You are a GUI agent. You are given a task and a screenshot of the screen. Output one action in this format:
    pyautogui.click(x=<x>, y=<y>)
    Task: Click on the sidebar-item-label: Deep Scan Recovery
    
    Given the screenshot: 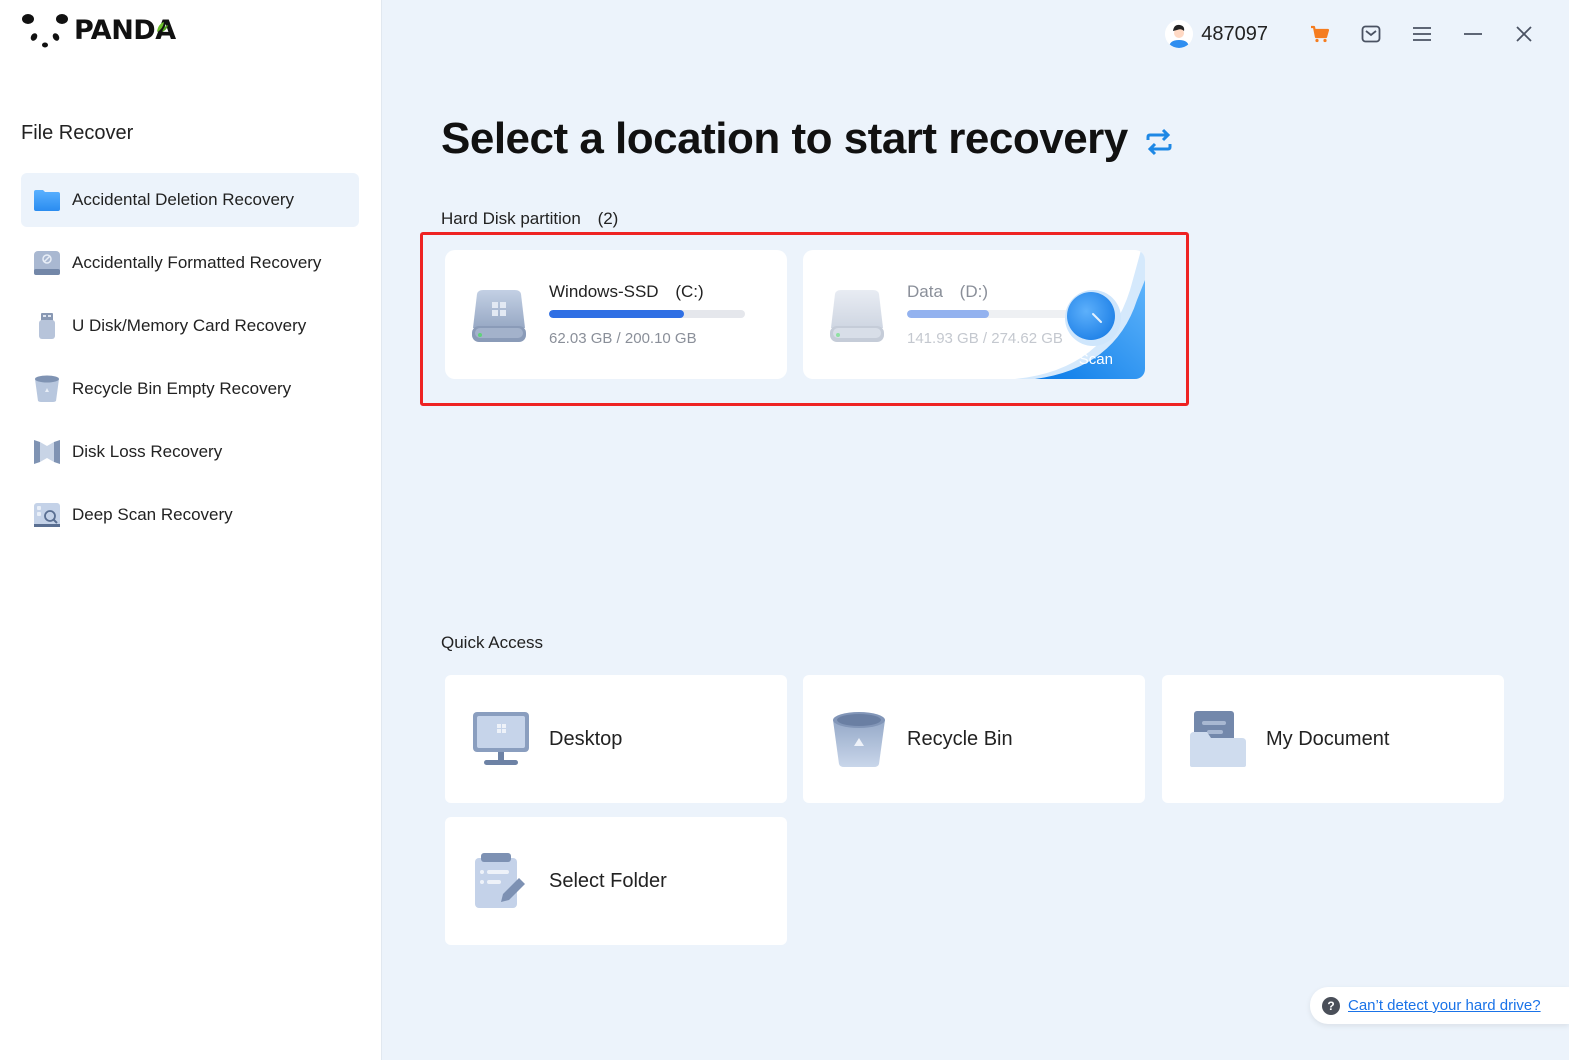 What is the action you would take?
    pyautogui.click(x=152, y=514)
    